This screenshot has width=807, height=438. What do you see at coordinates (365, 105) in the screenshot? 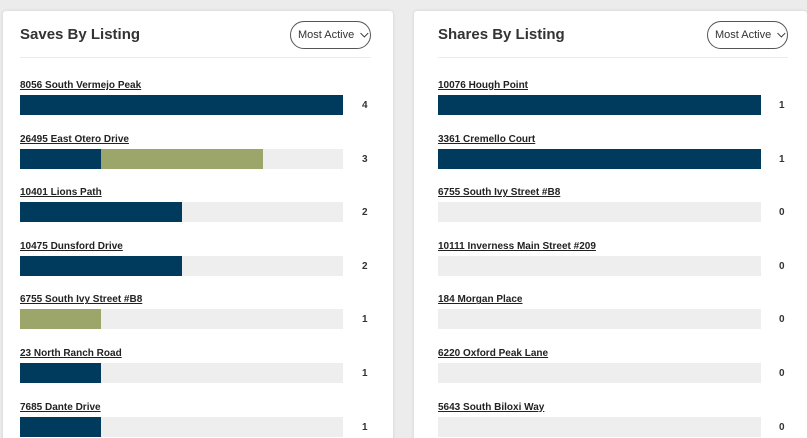
I see `row-count: 4` at bounding box center [365, 105].